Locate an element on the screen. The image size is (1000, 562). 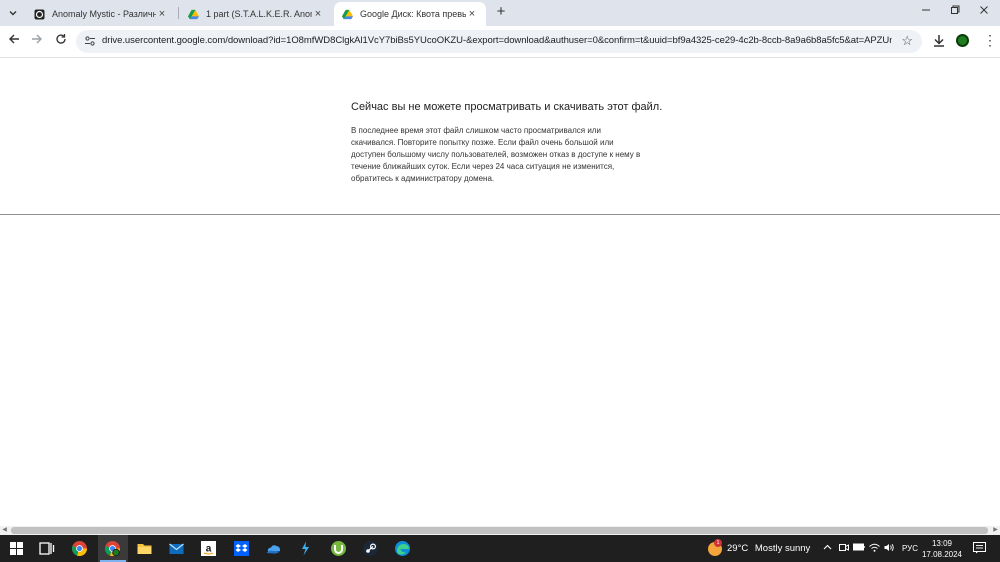
restore-icon is located at coordinates (955, 9).